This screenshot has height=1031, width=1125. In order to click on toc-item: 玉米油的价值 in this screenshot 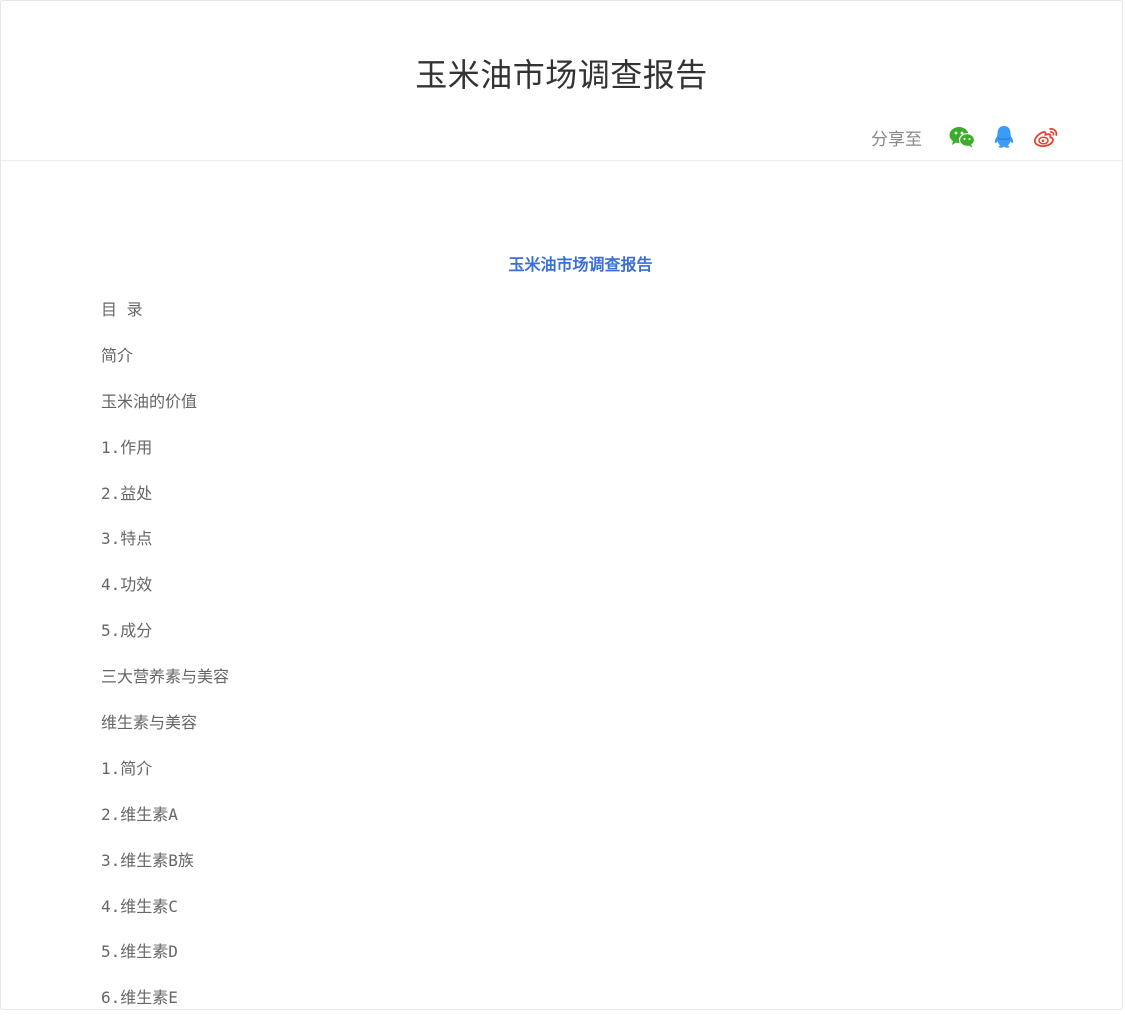, I will do `click(149, 401)`.